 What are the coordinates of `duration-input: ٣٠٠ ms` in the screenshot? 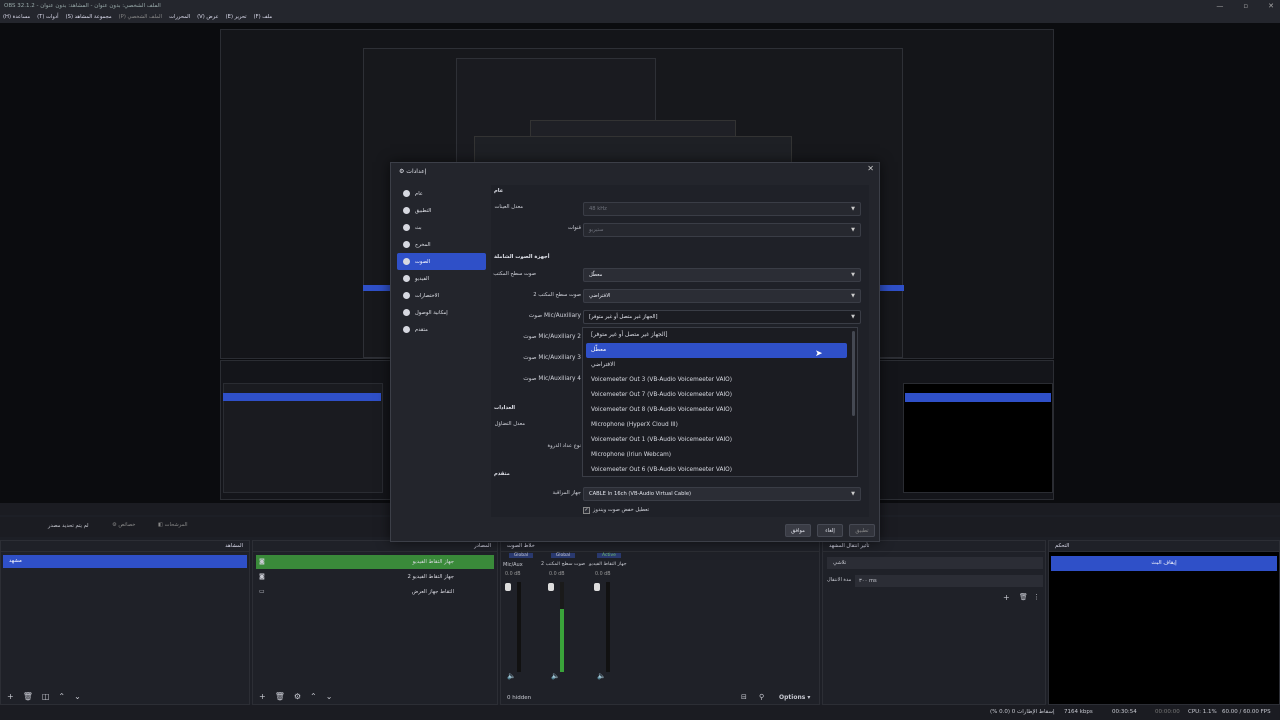 It's located at (949, 581).